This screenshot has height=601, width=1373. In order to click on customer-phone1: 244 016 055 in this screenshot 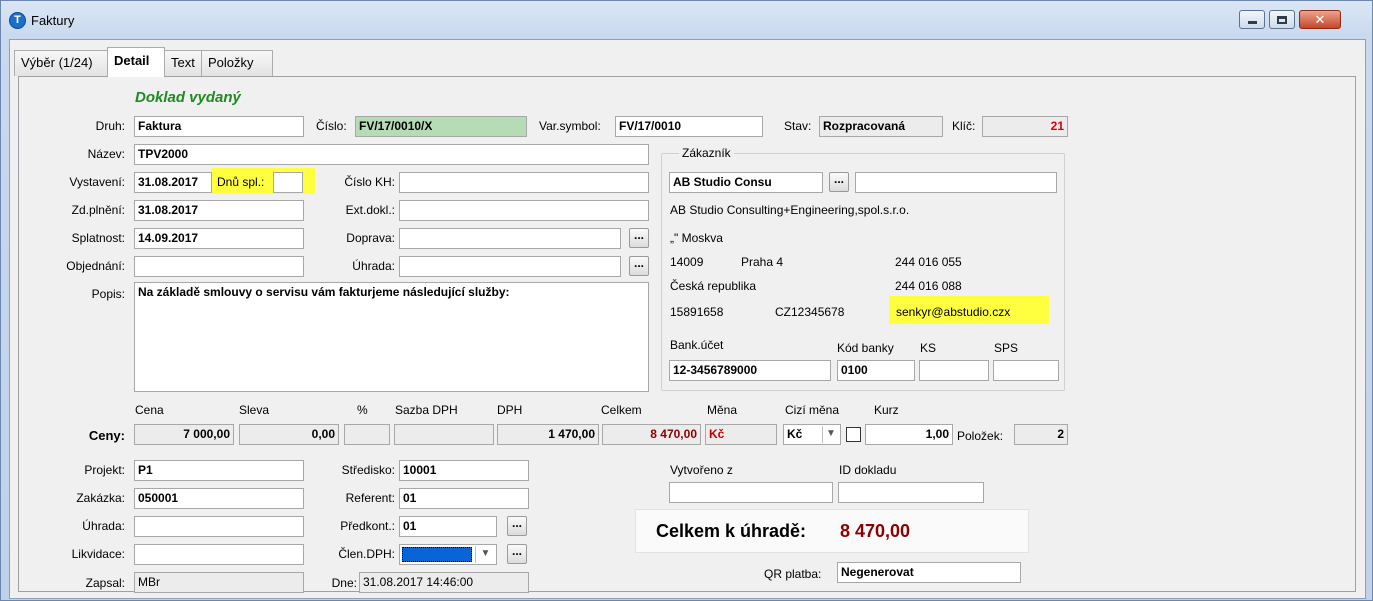, I will do `click(928, 262)`.